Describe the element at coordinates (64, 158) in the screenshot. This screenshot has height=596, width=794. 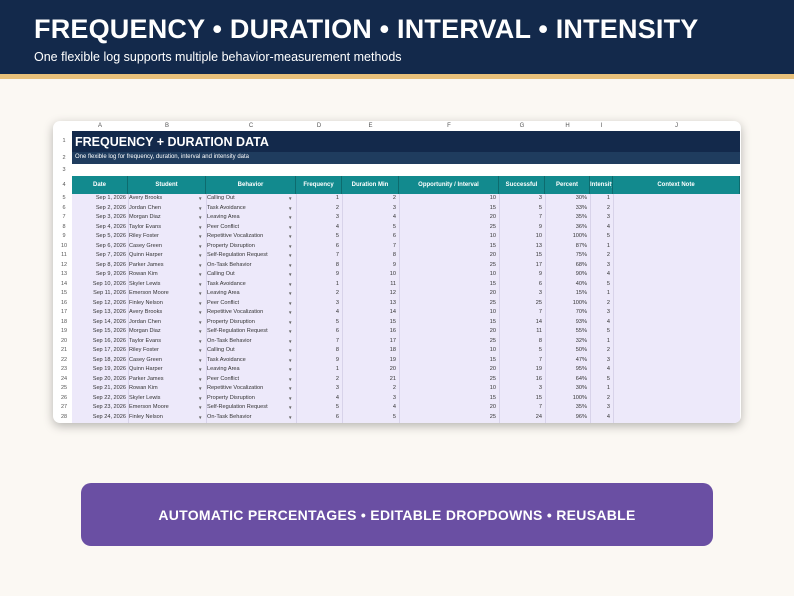
I see `row-number-2: 2` at that location.